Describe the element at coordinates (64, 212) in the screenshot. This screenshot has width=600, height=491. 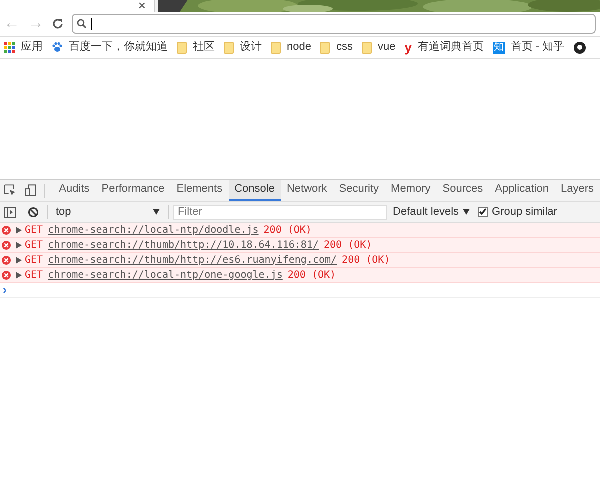
I see `context-label: top` at that location.